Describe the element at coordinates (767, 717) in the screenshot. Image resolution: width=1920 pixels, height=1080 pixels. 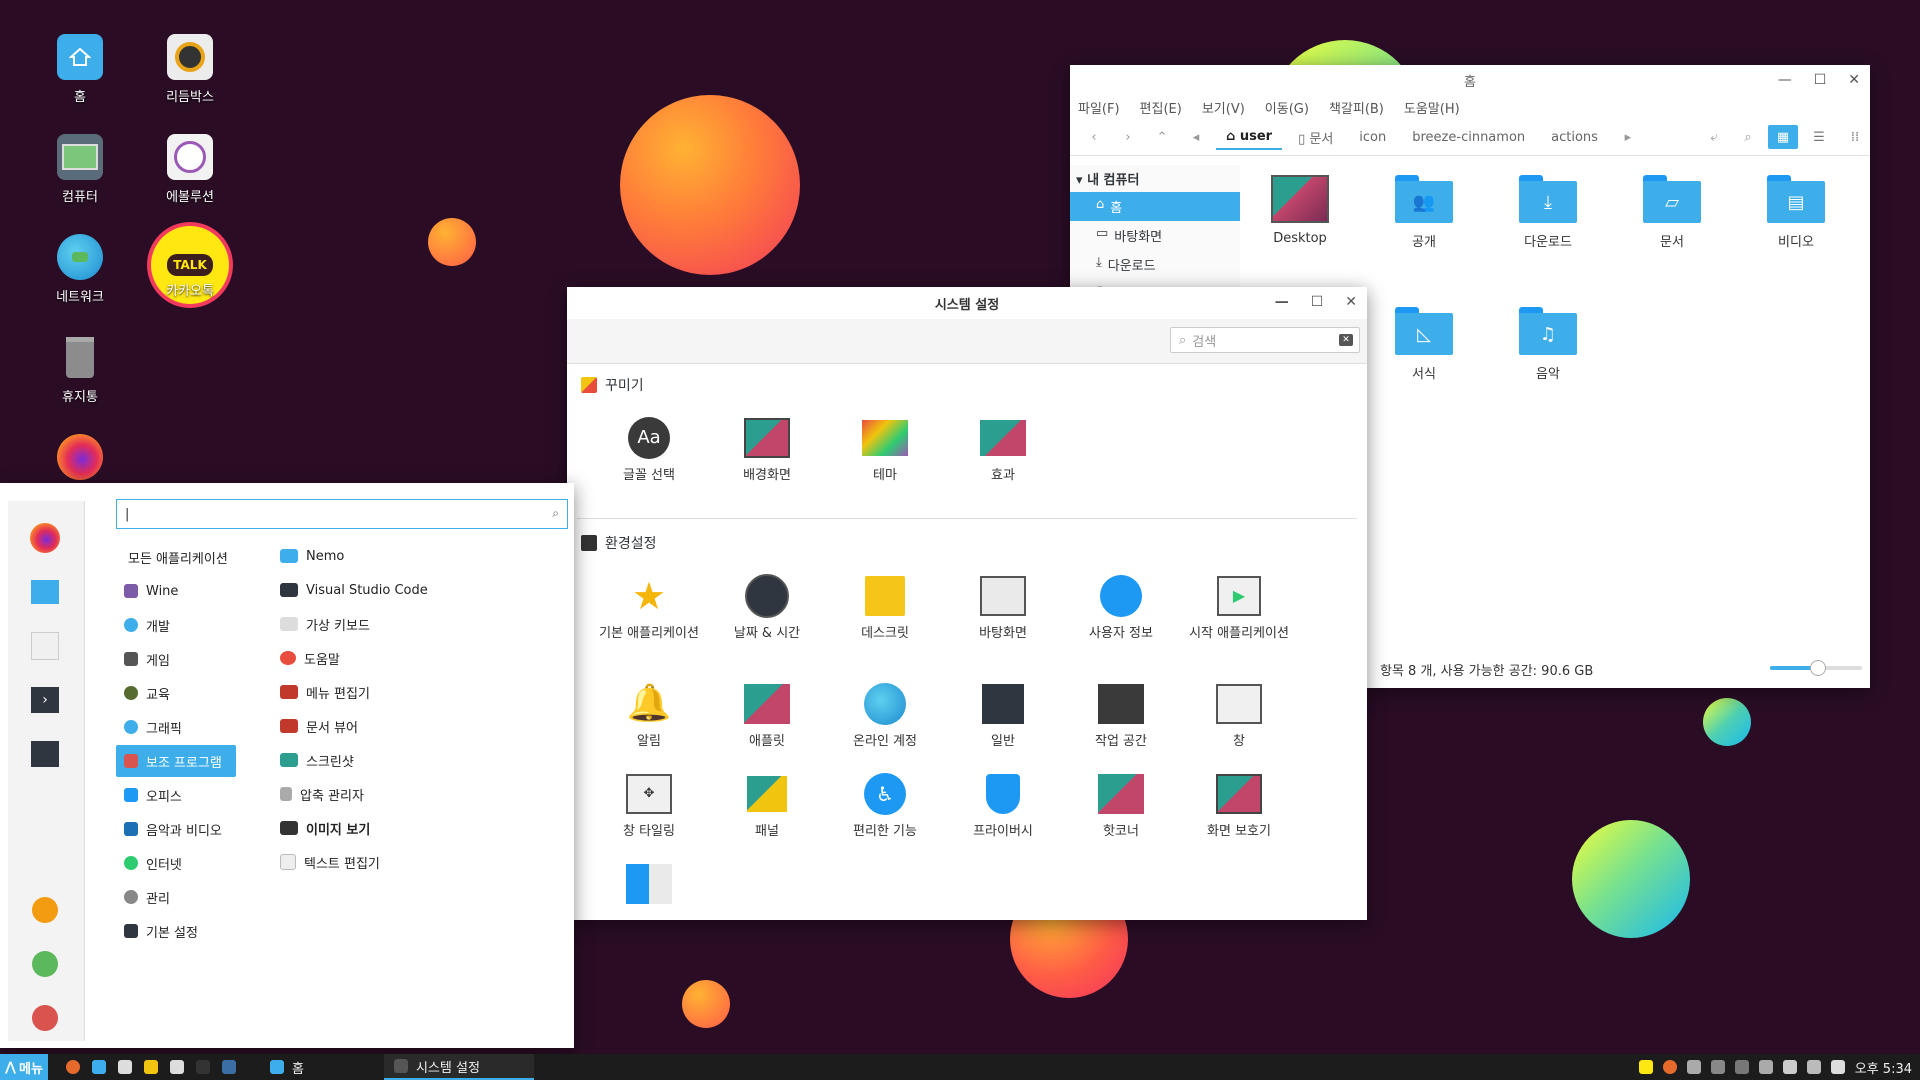
I see `setting-applets: 애플릿` at that location.